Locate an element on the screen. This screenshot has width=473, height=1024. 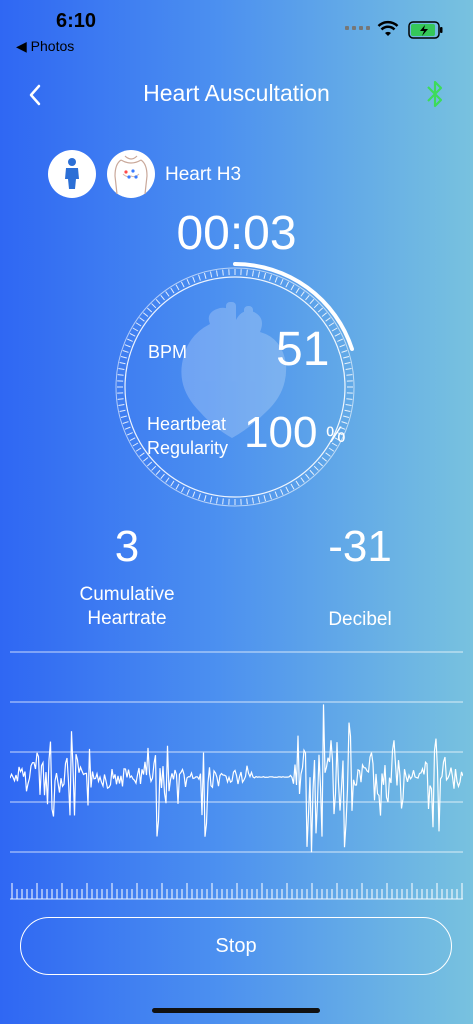
cellular-signal-icon is located at coordinates (357, 28).